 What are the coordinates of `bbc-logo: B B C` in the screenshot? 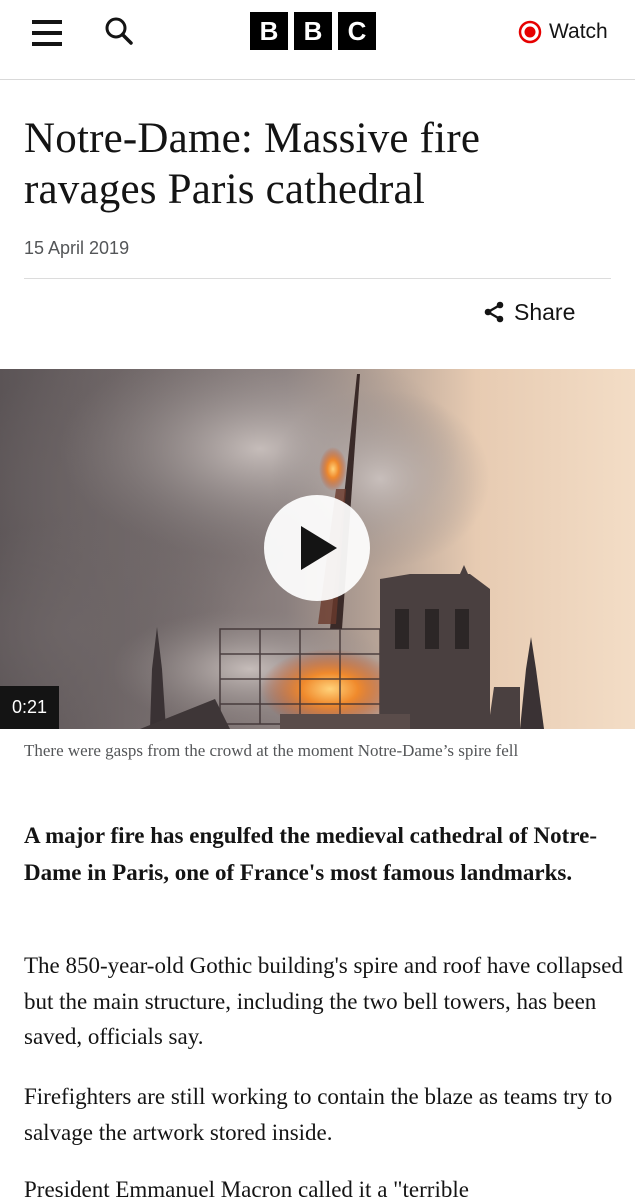 It's located at (313, 31).